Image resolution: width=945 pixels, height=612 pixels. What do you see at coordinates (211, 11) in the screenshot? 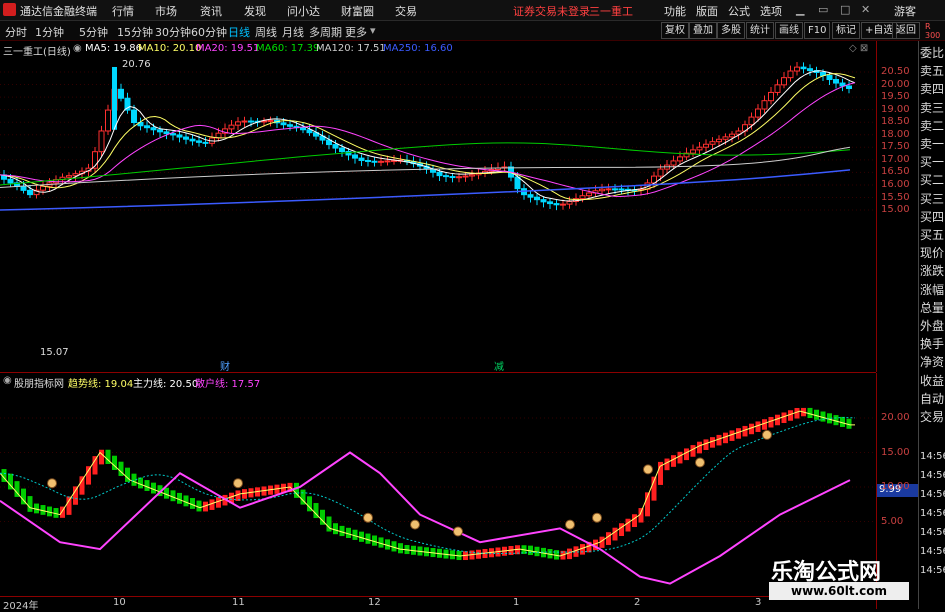
I see `menu-item-news: 资讯` at bounding box center [211, 11].